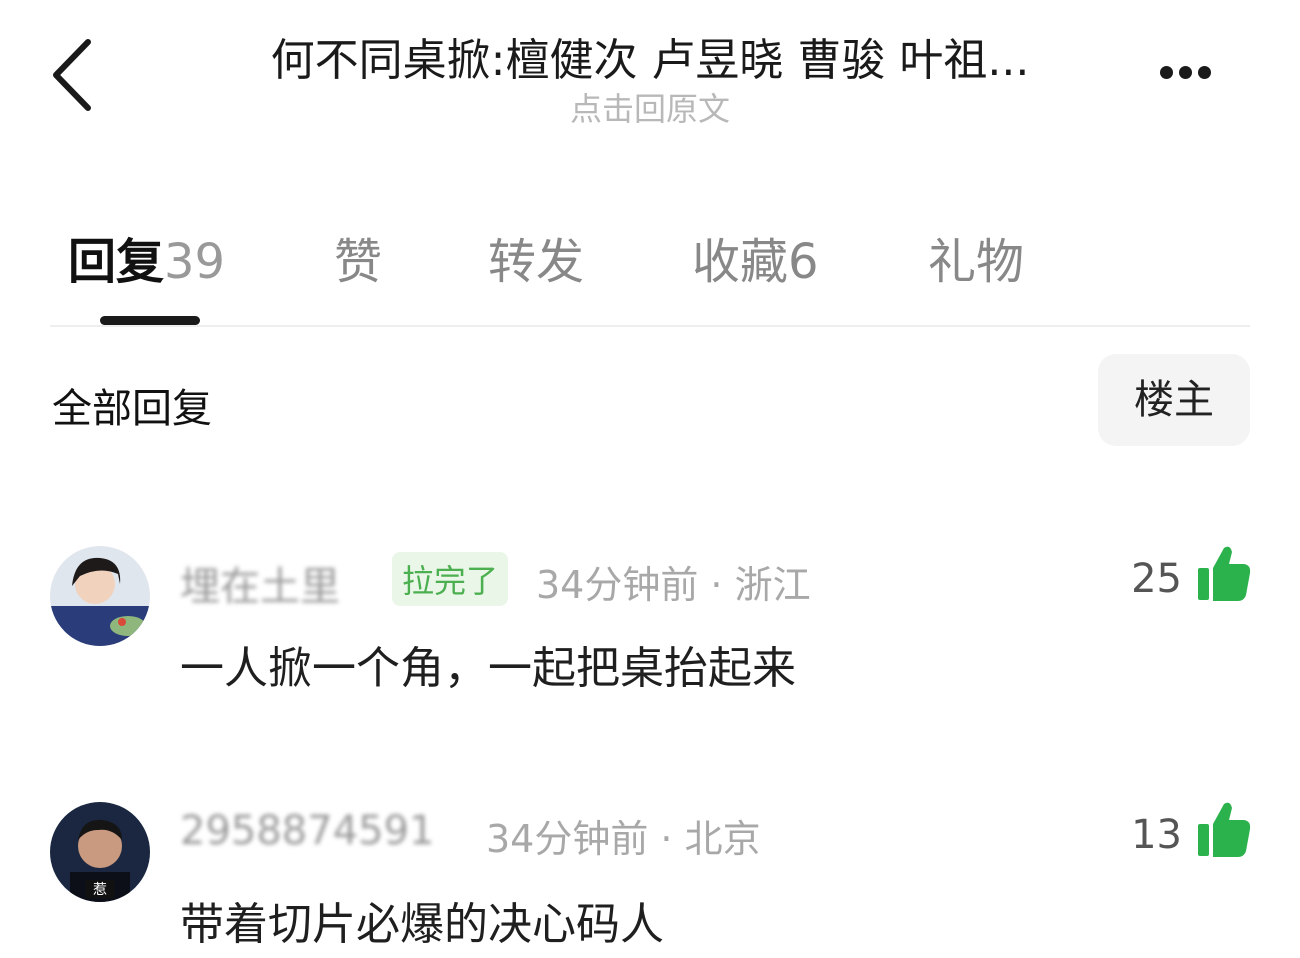 Image resolution: width=1300 pixels, height=958 pixels. I want to click on avatar, so click(100, 596).